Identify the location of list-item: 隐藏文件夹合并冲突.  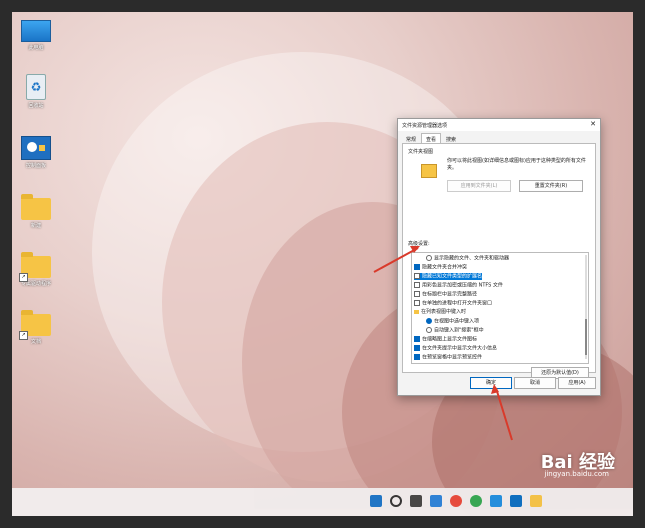
(440, 267).